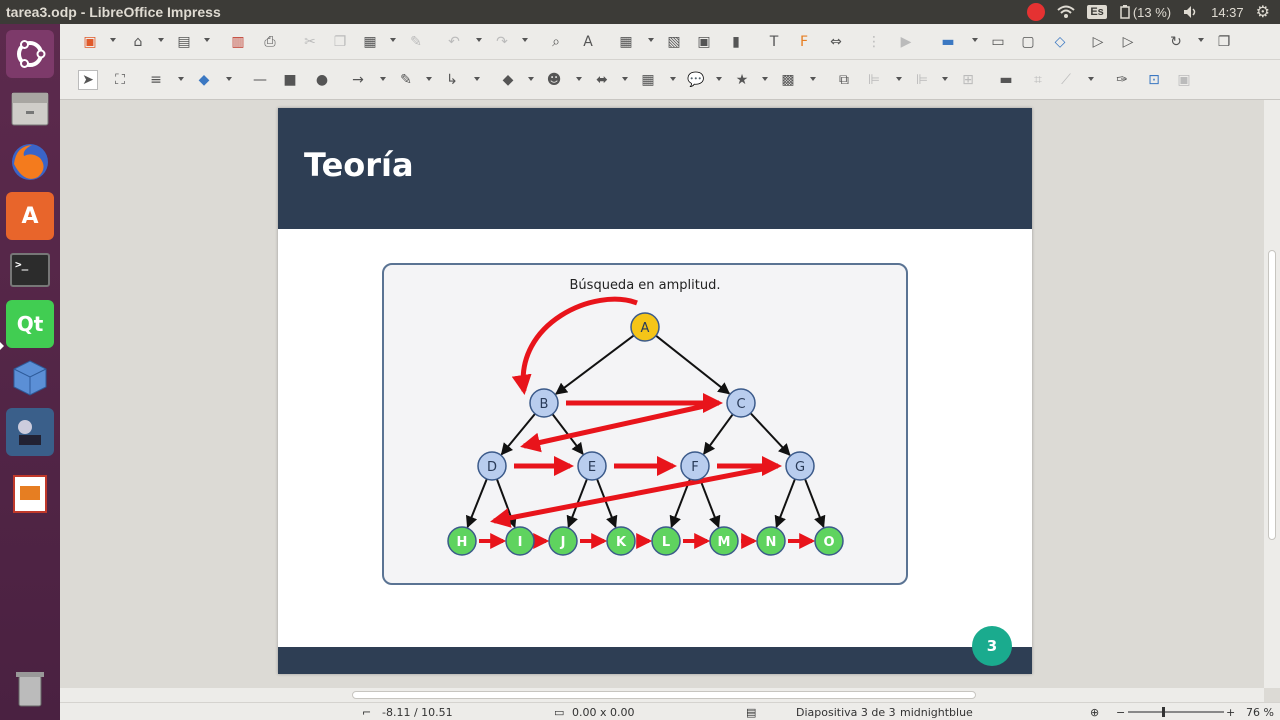 The height and width of the screenshot is (720, 1280). Describe the element at coordinates (556, 42) in the screenshot. I see `find-icon: ⌕` at that location.